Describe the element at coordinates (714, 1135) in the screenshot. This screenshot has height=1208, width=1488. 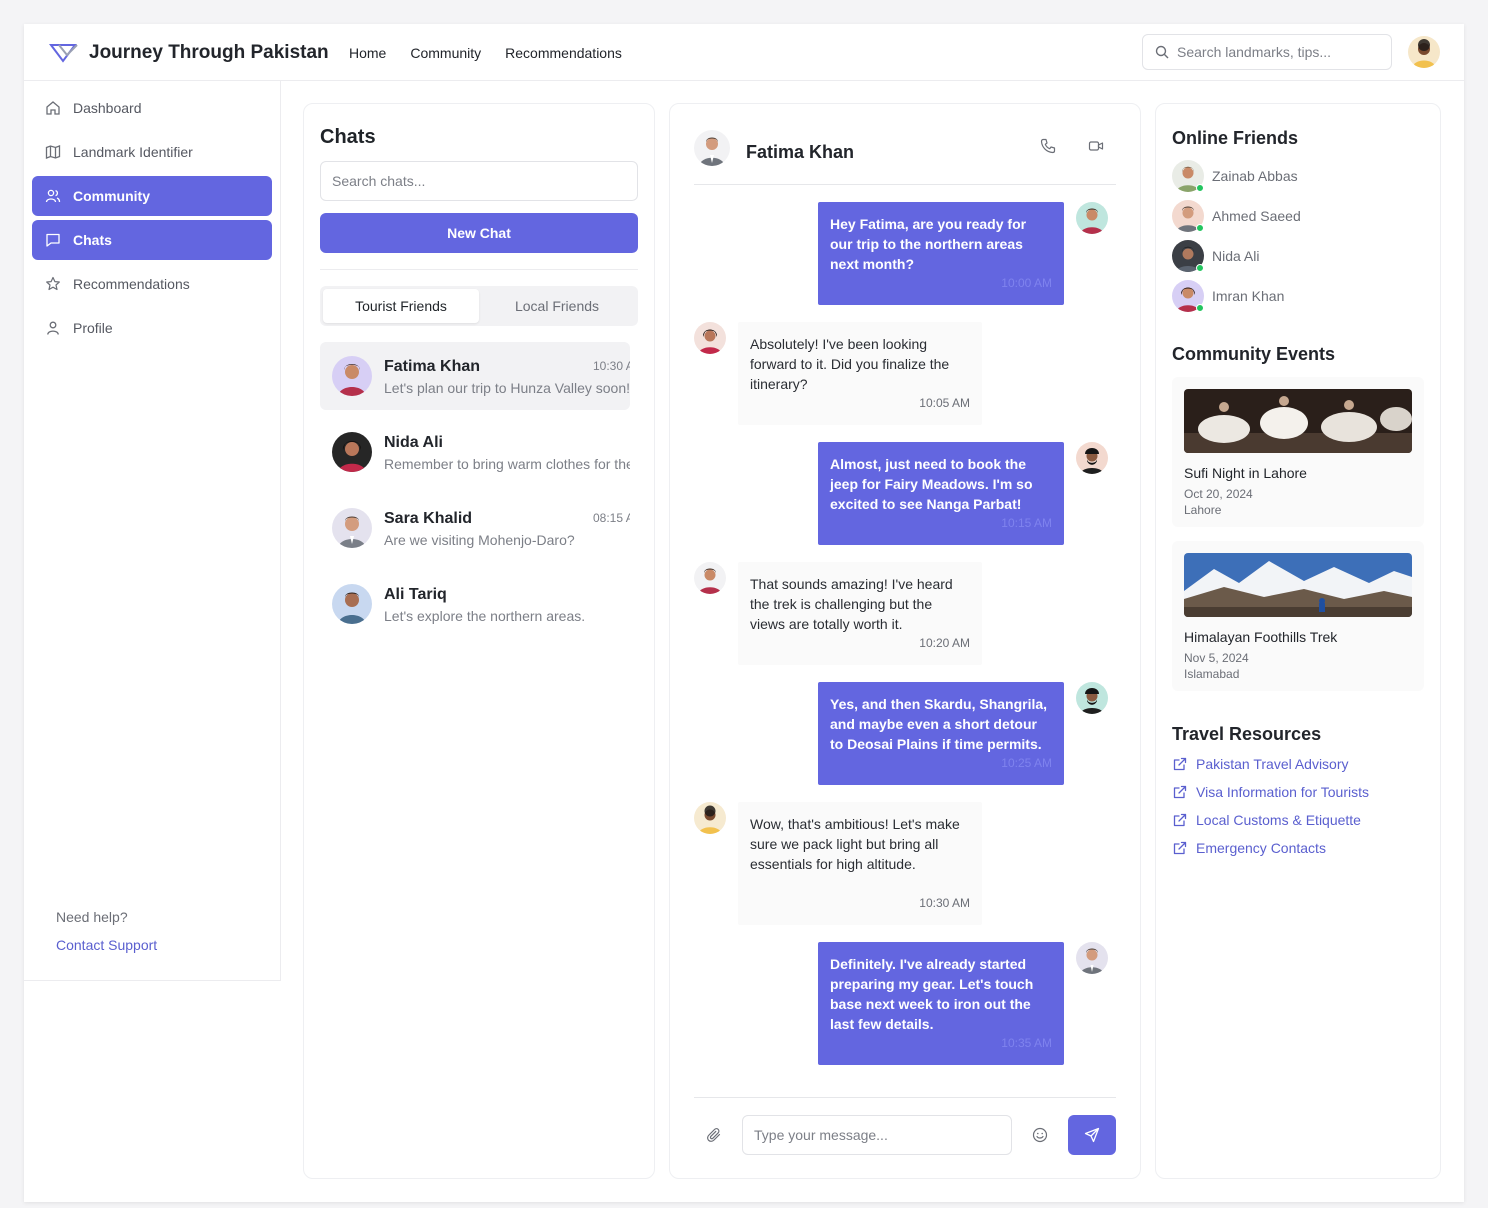
I see `paperclip-icon` at that location.